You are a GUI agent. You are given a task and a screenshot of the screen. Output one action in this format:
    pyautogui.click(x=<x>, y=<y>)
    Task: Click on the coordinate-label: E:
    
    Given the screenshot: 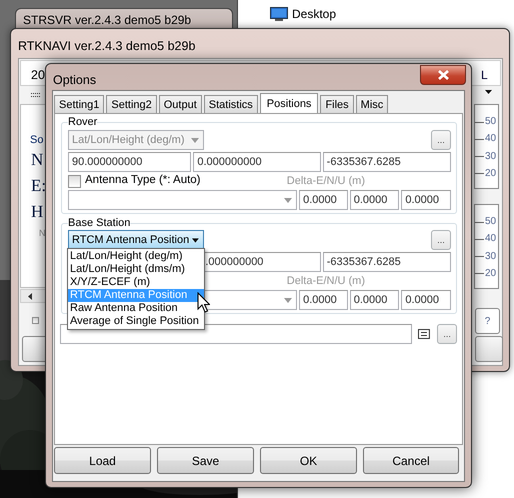 What is the action you would take?
    pyautogui.click(x=38, y=186)
    